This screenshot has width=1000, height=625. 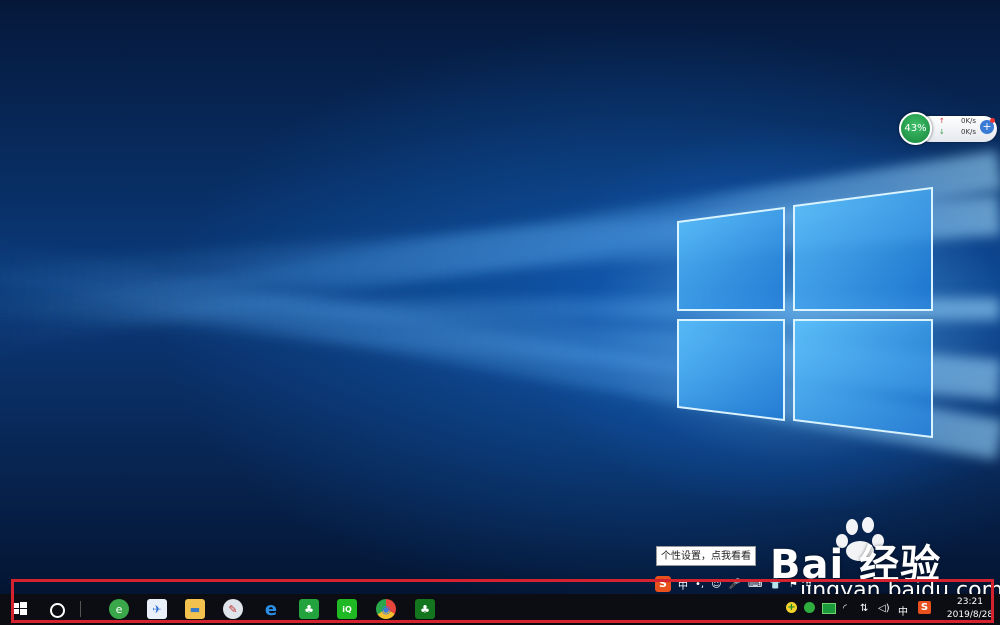 What do you see at coordinates (864, 608) in the screenshot?
I see `tray-network-icon: ⇅` at bounding box center [864, 608].